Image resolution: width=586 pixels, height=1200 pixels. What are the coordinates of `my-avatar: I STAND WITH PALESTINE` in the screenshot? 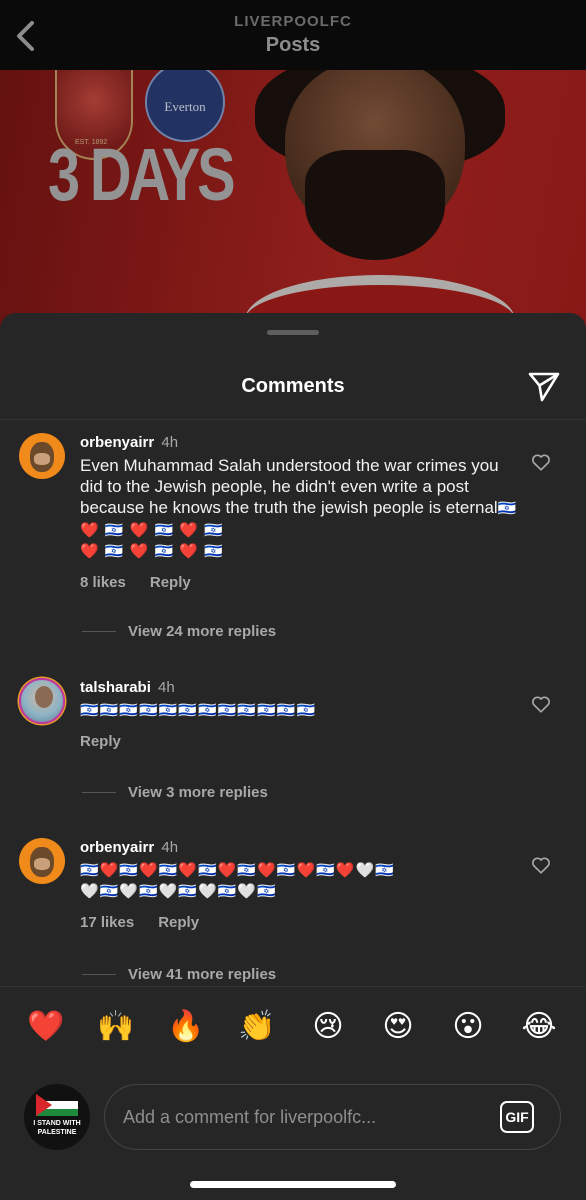 It's located at (57, 1117).